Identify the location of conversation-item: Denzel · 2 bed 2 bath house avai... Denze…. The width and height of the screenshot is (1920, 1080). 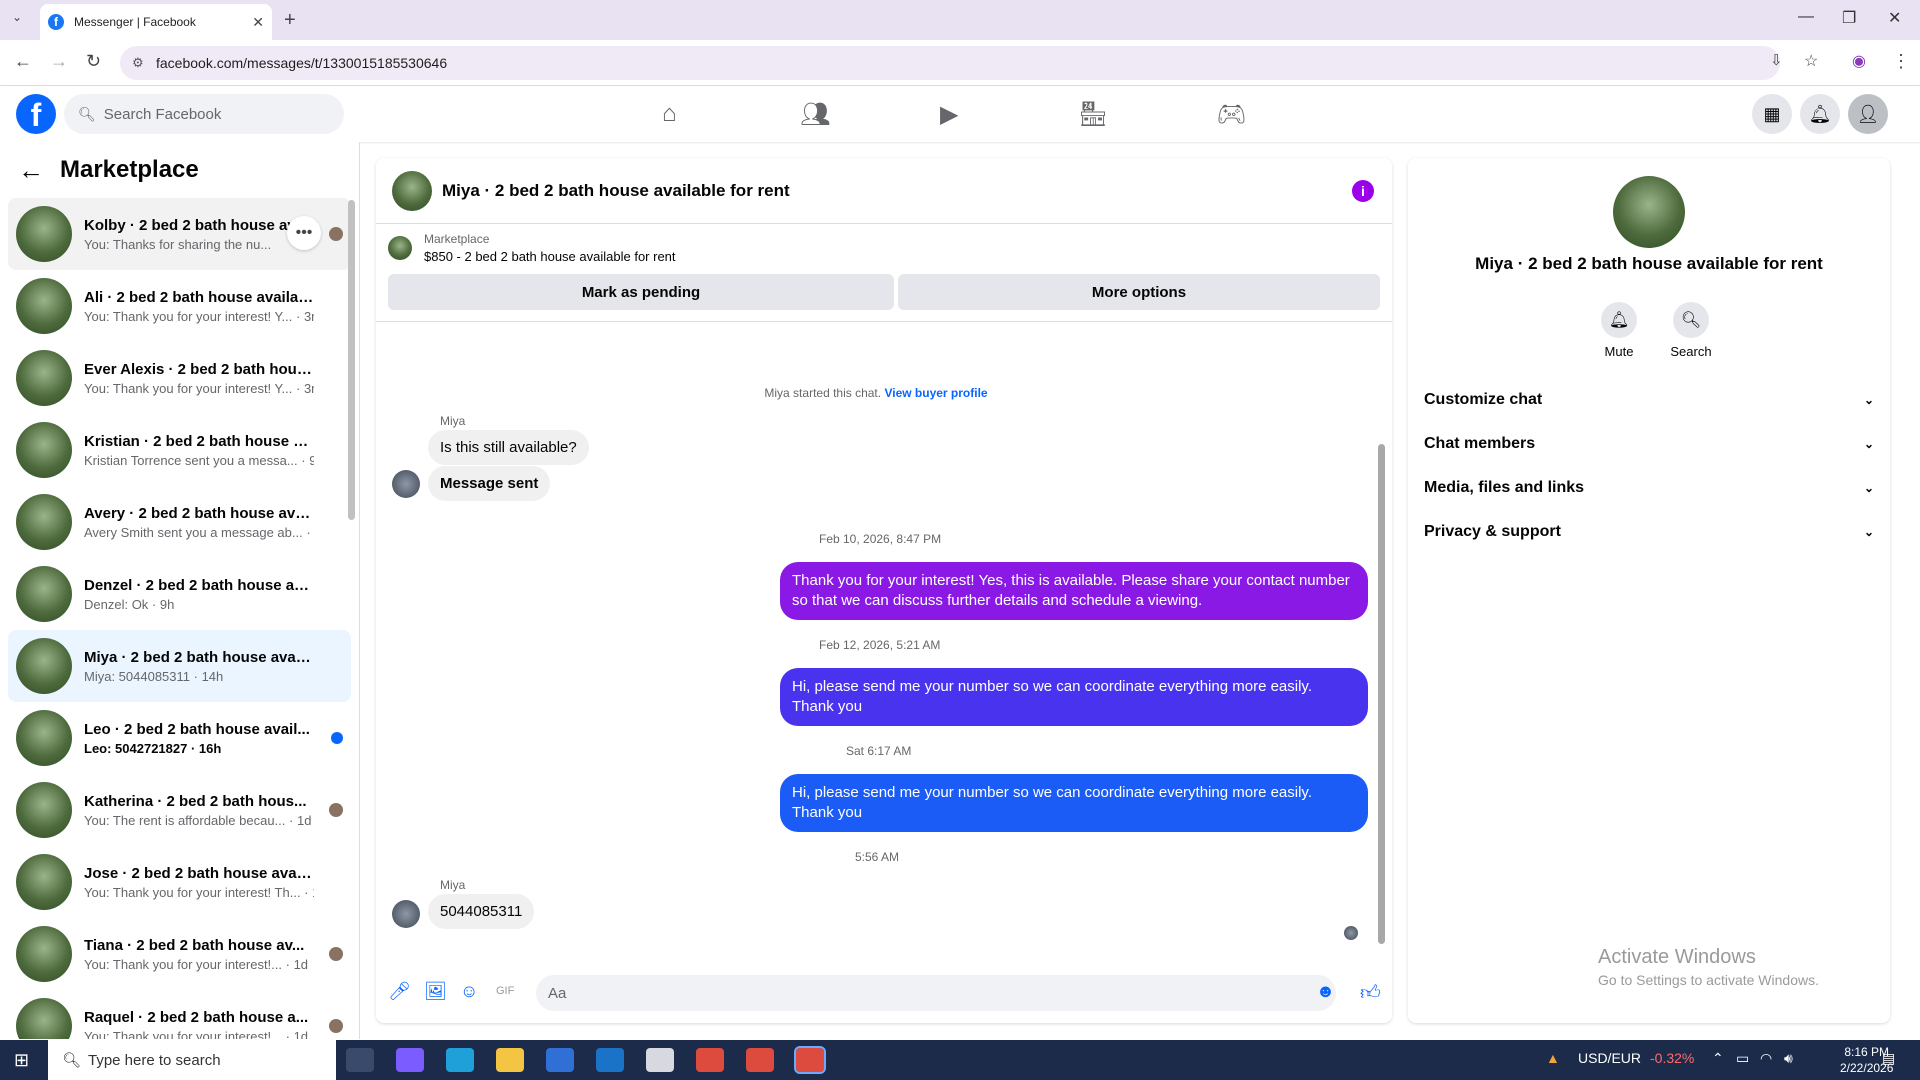
(179, 594).